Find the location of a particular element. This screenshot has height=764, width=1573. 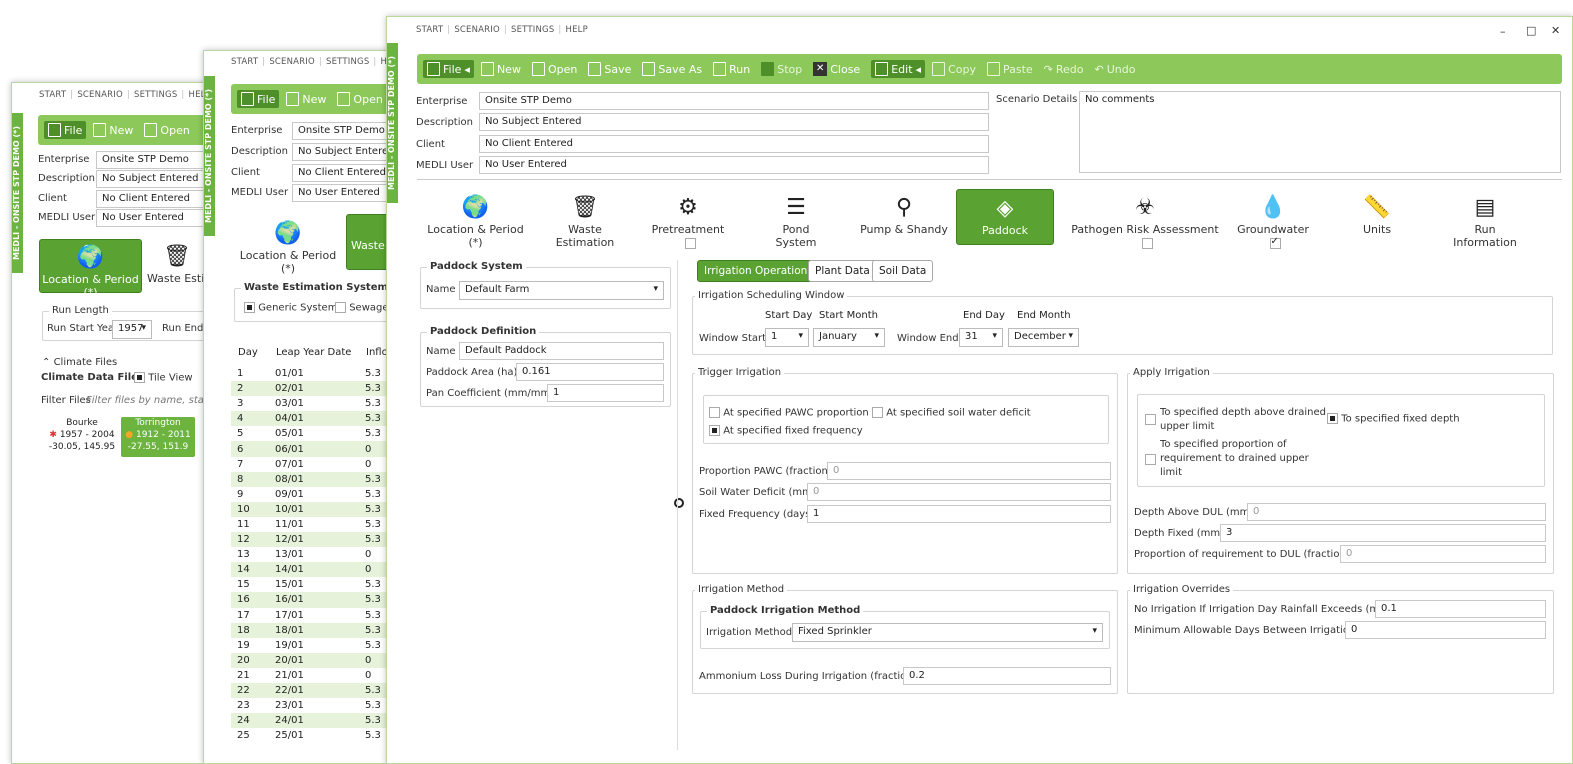

table-row: 11 11/01 5.3 is located at coordinates (316, 524).